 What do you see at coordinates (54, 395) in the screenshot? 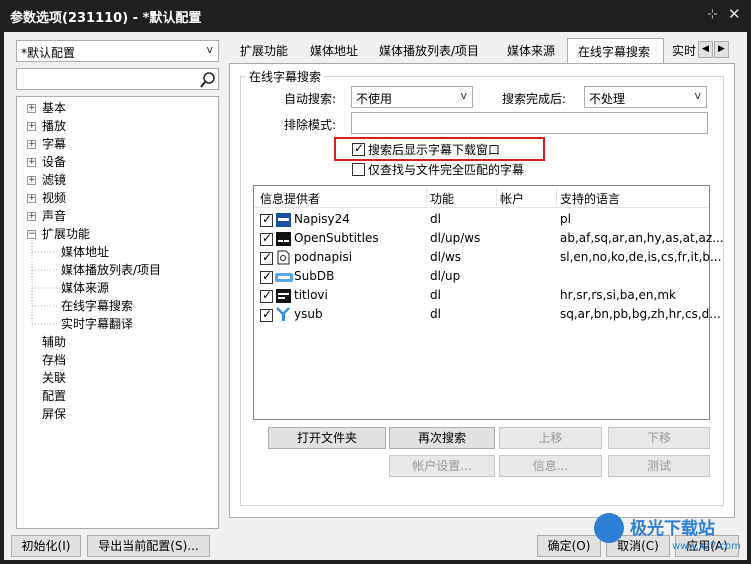
I see `tree-item-config: 配置` at bounding box center [54, 395].